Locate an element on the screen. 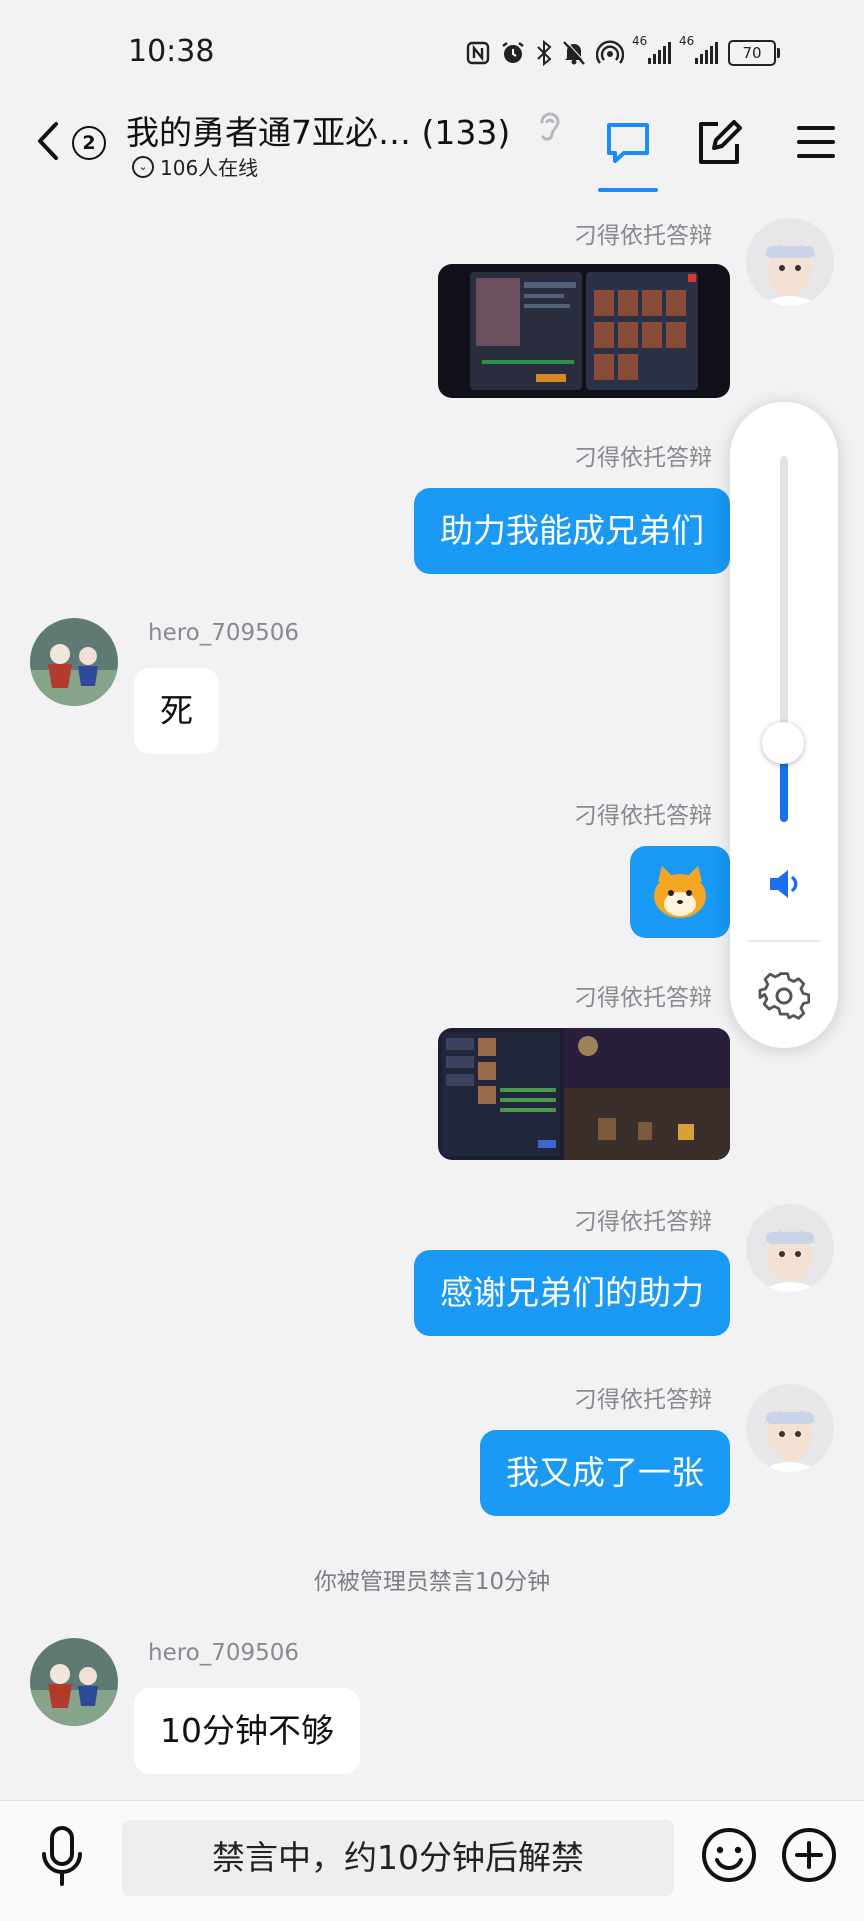 The height and width of the screenshot is (1921, 864). emoji-icon is located at coordinates (729, 1855).